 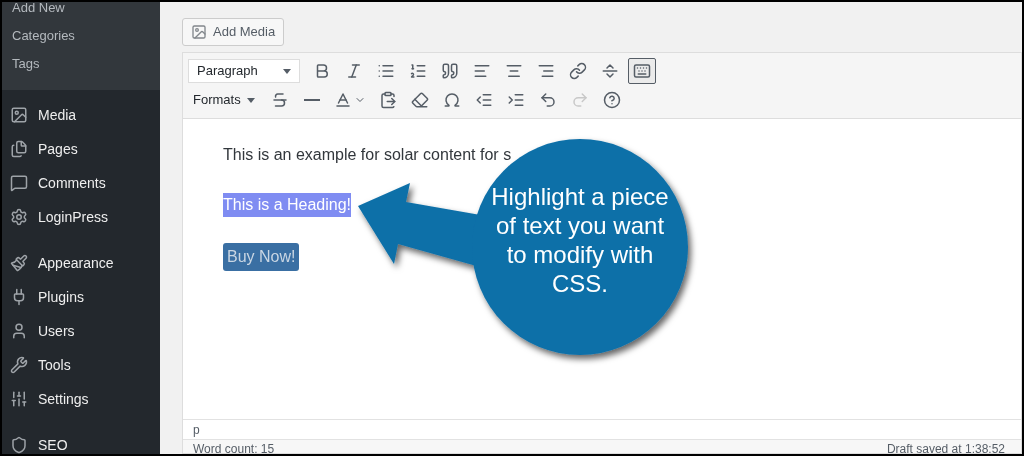 I want to click on formats-menu: Formats, so click(x=224, y=100).